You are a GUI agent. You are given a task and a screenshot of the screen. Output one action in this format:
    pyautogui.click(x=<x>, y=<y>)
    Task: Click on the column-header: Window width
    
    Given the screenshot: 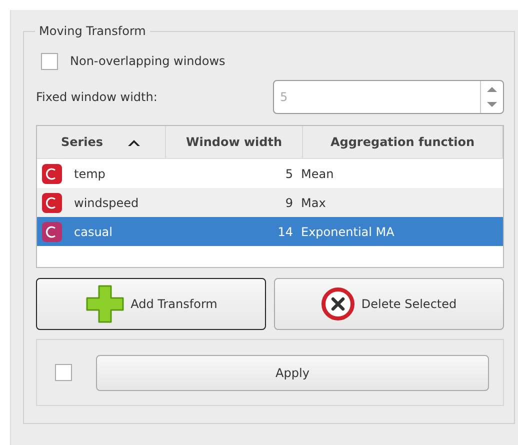 What is the action you would take?
    pyautogui.click(x=234, y=142)
    